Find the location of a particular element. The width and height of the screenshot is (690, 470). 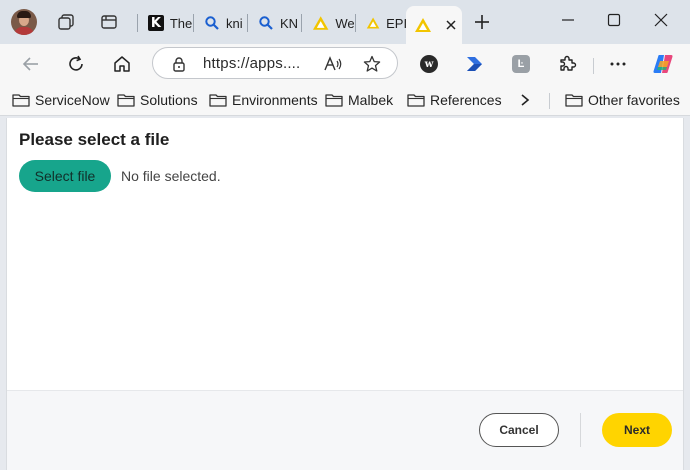

bookmark-environments: Environments is located at coordinates (263, 100).